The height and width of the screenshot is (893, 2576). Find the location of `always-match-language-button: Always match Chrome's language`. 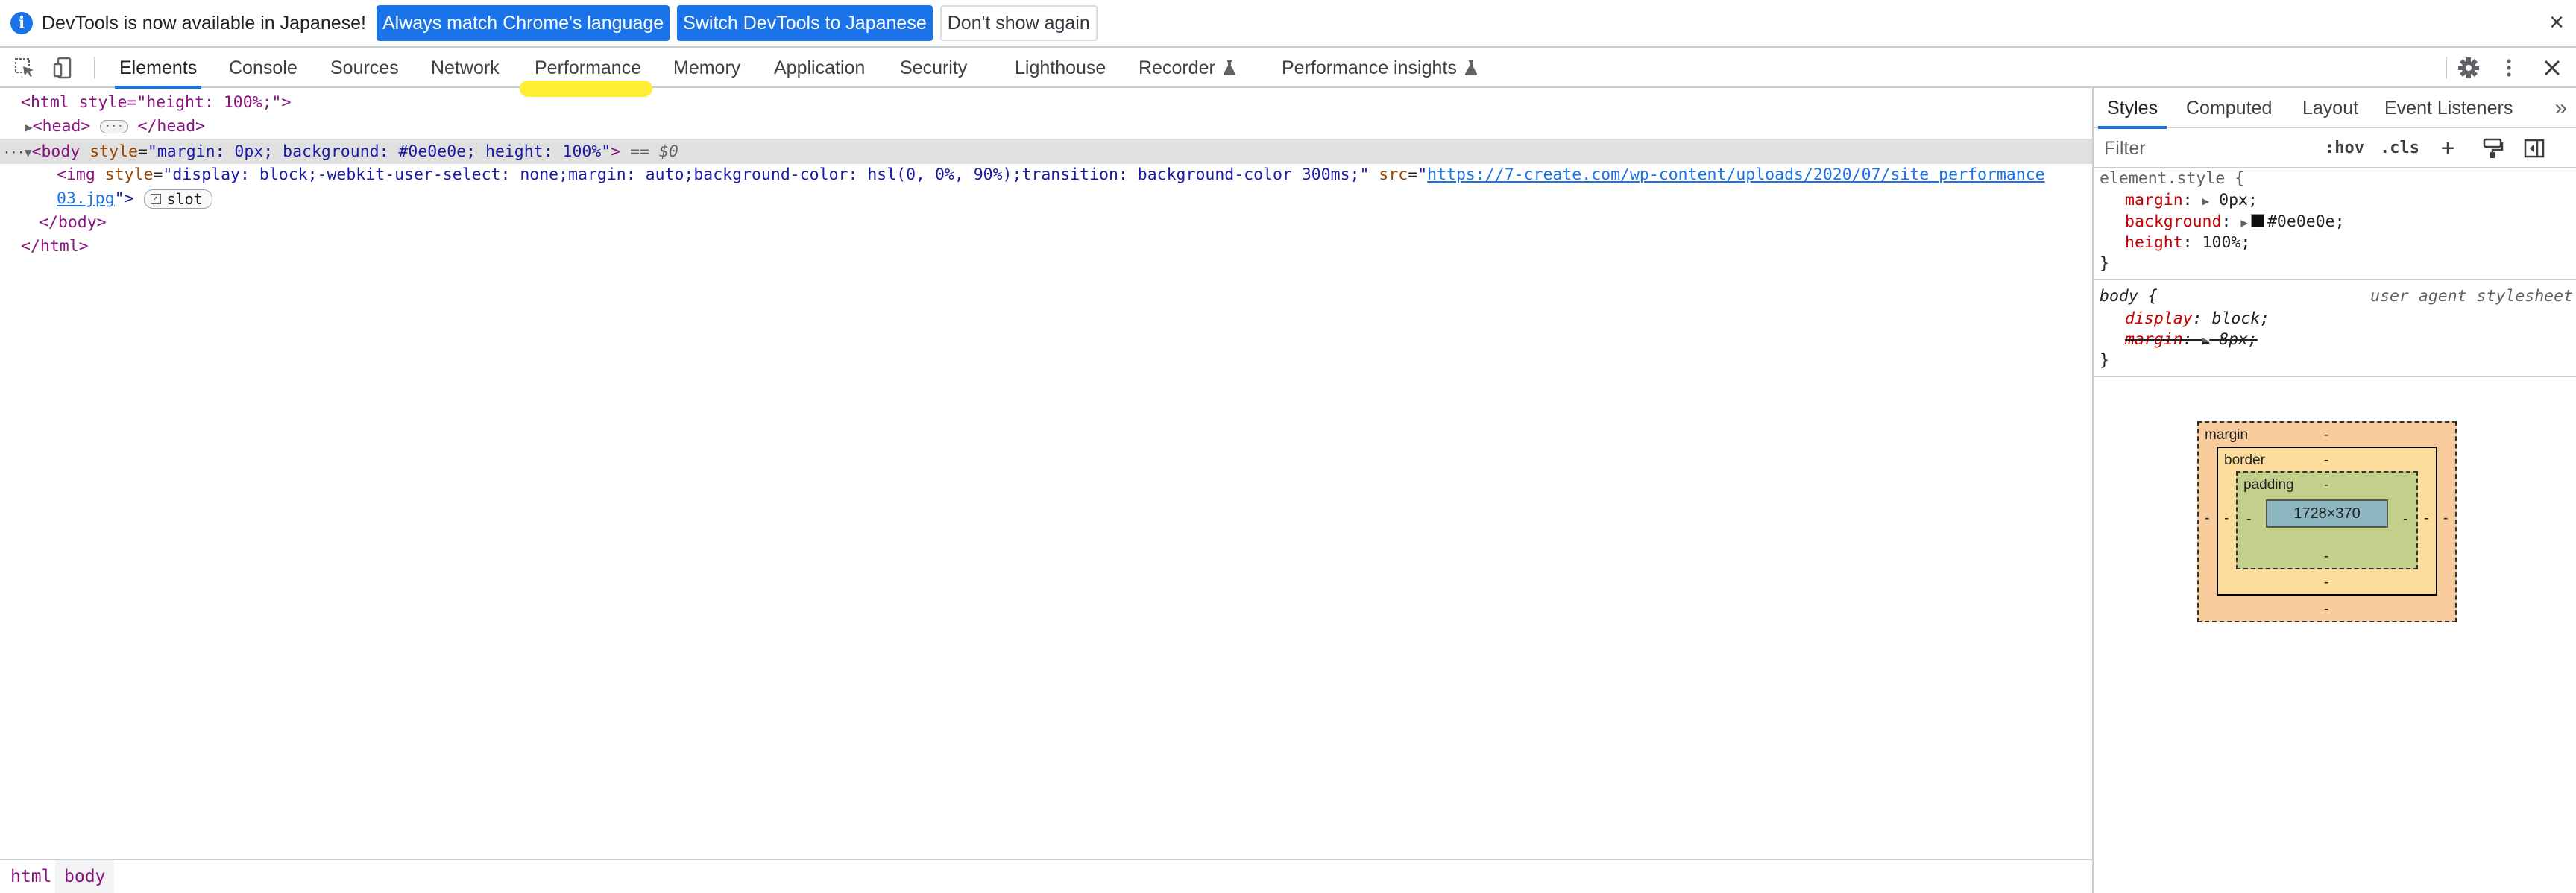

always-match-language-button: Always match Chrome's language is located at coordinates (523, 23).